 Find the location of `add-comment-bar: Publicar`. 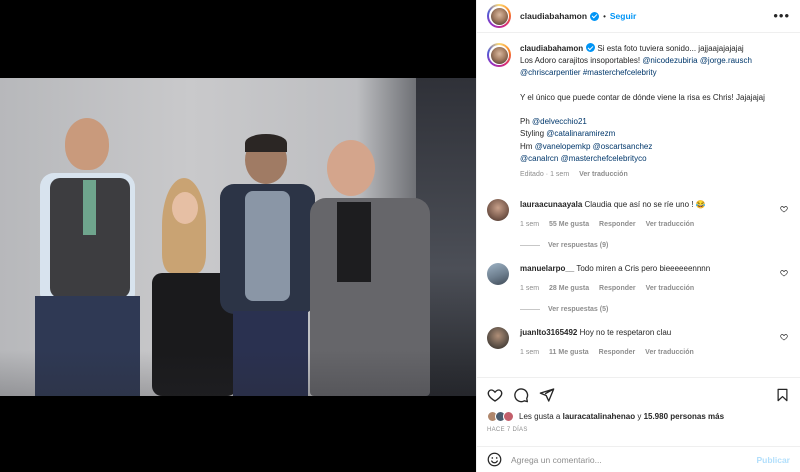

add-comment-bar: Publicar is located at coordinates (638, 459).